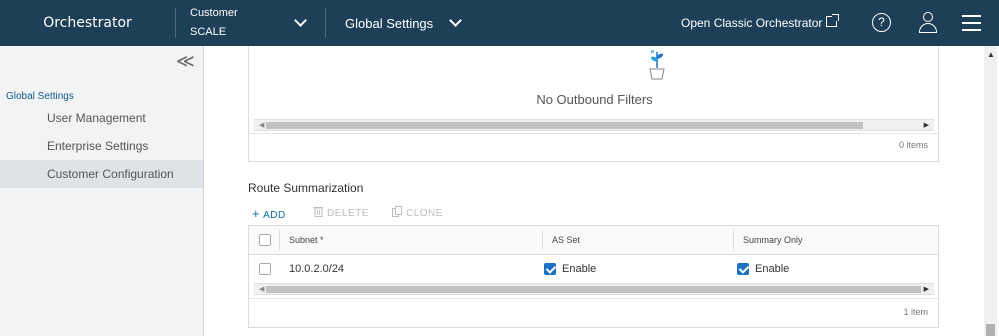 The image size is (999, 336). What do you see at coordinates (397, 211) in the screenshot?
I see `clone-icon` at bounding box center [397, 211].